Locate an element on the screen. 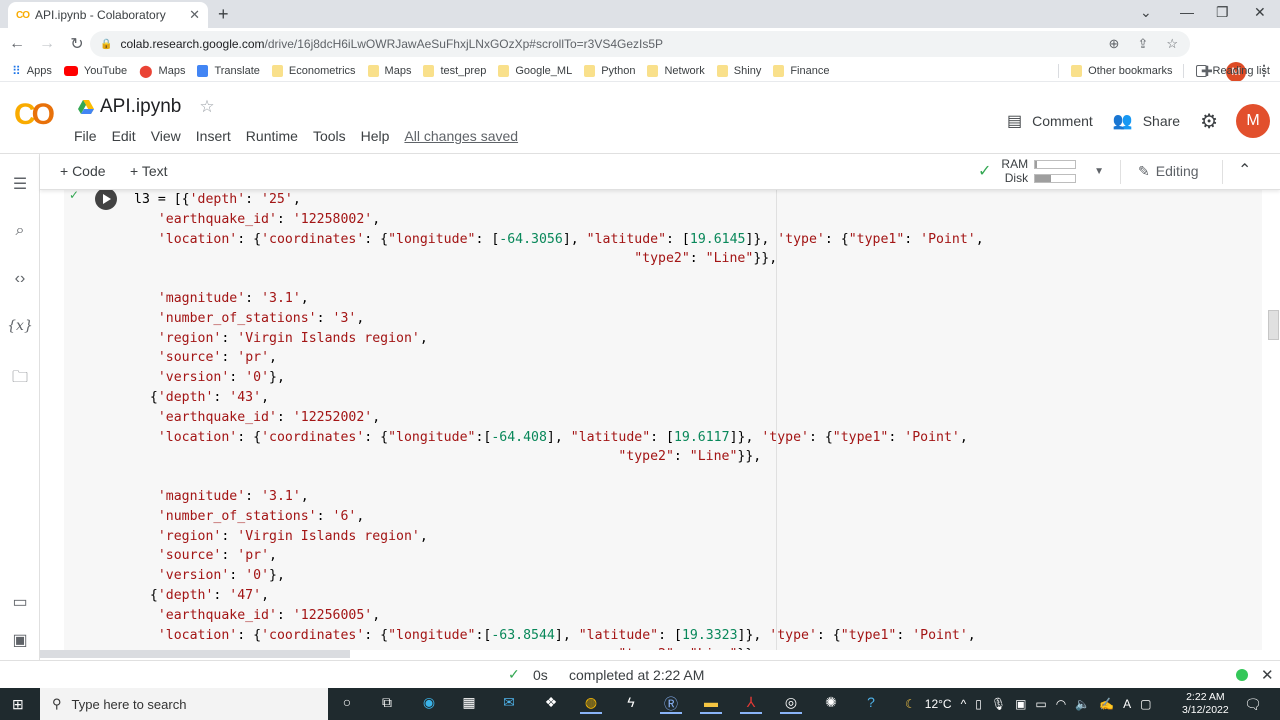  terminal-icon: ▣ is located at coordinates (20, 640).